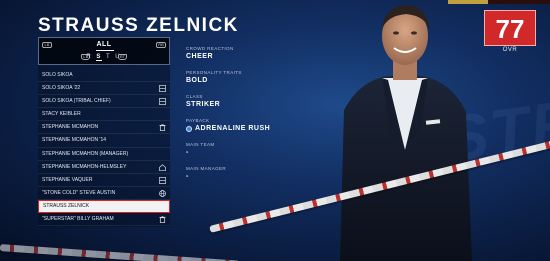 This screenshot has height=261, width=550. I want to click on personality-traits-block: PERSONALITY TRAITS BOLD, so click(246, 77).